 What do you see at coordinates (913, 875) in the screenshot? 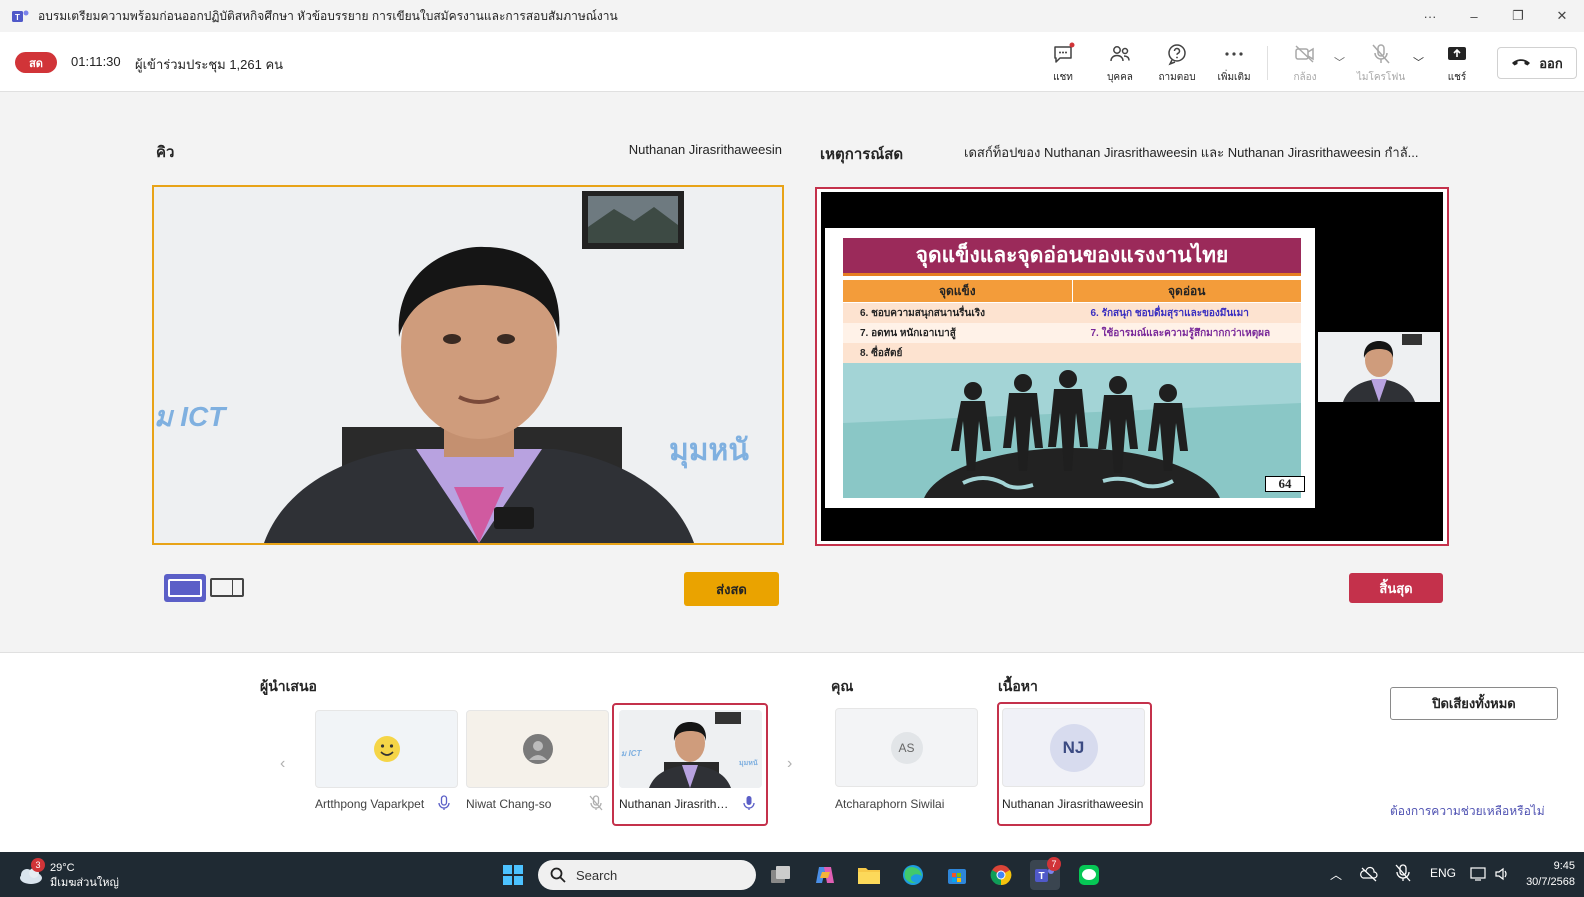
I see `edge-button` at bounding box center [913, 875].